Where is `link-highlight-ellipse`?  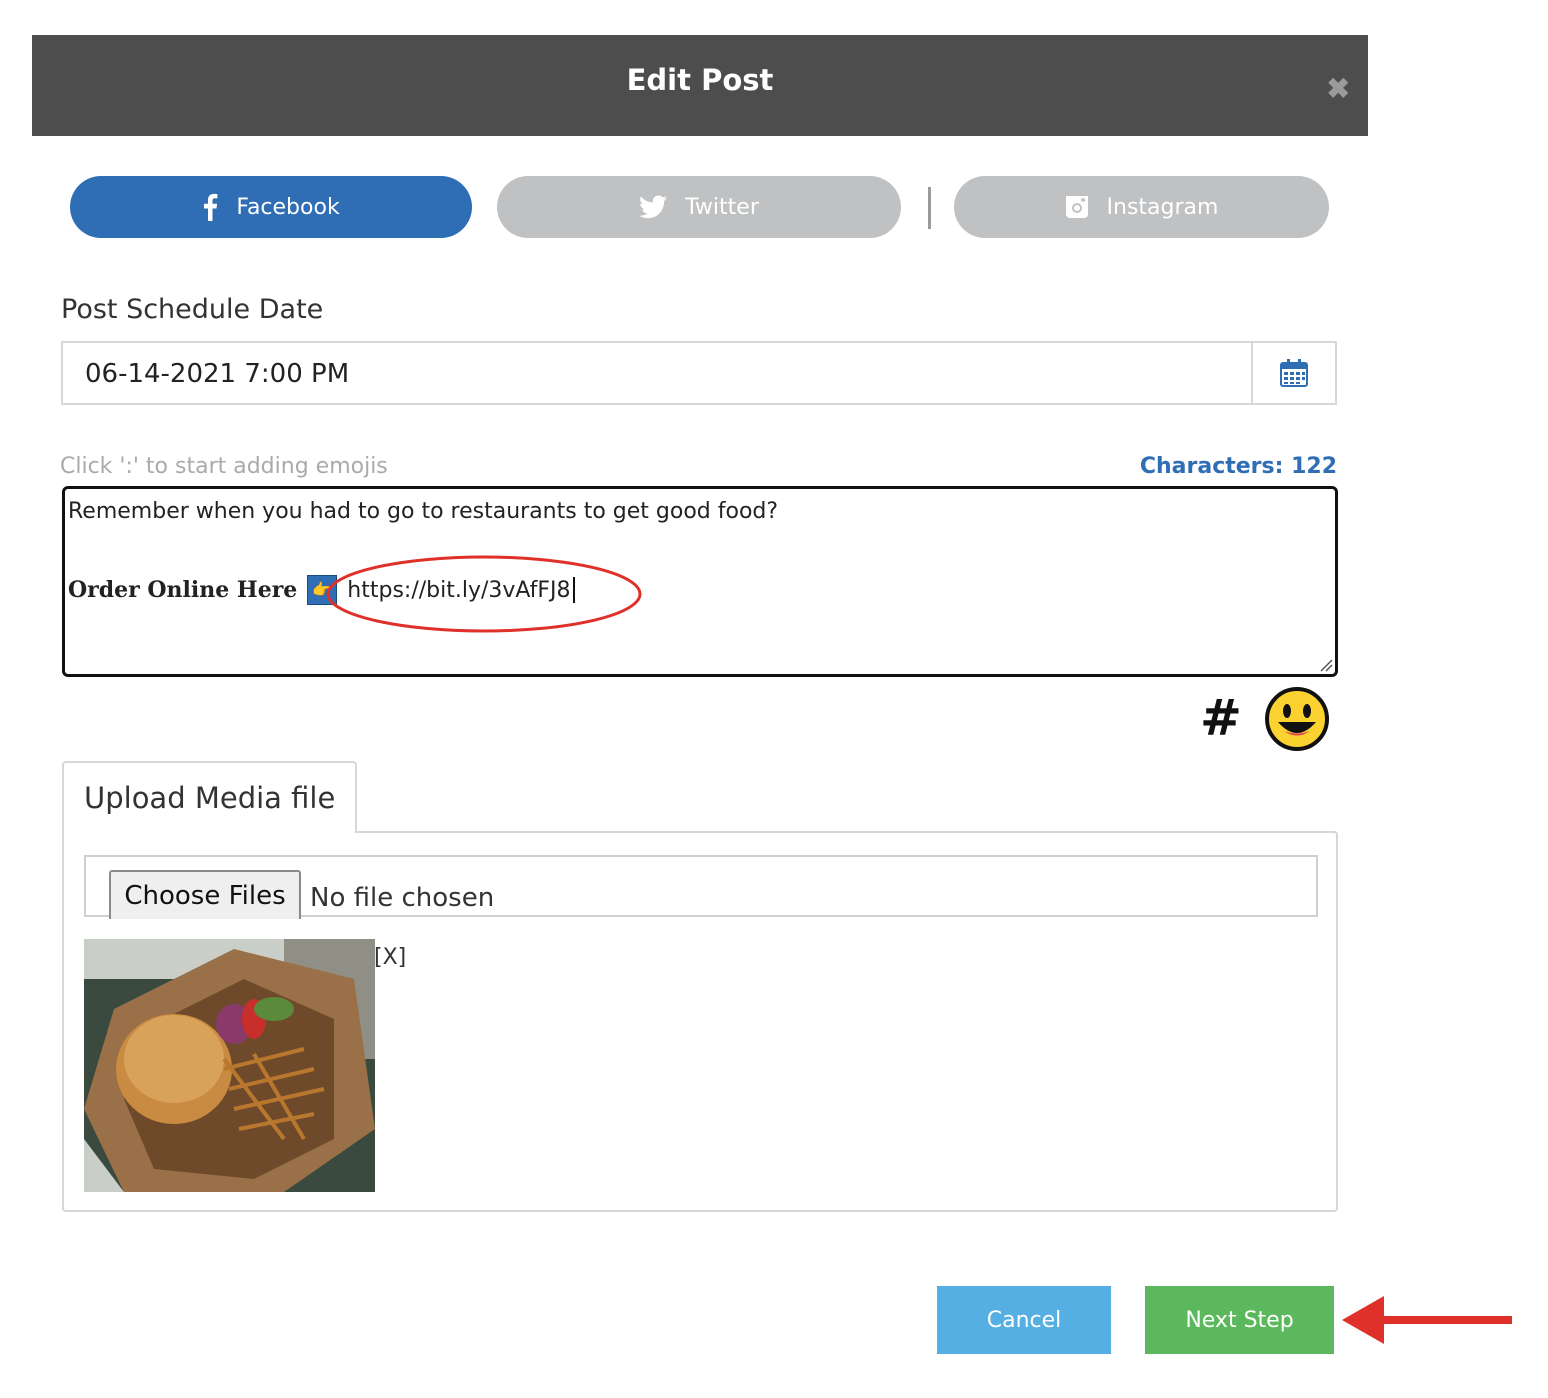
link-highlight-ellipse is located at coordinates (484, 594).